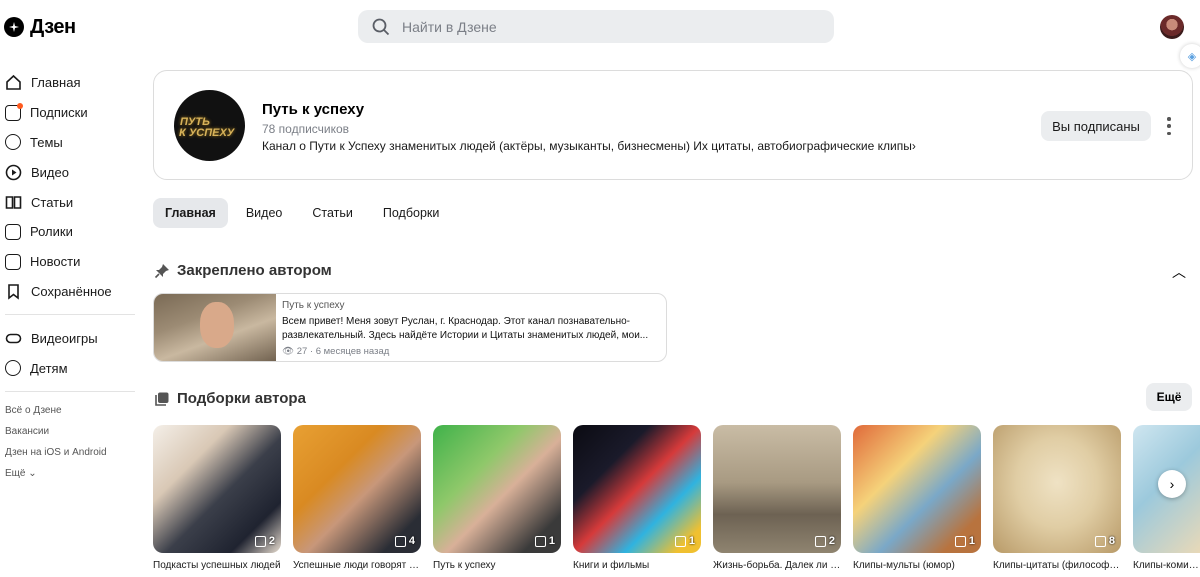 The height and width of the screenshot is (577, 1200). Describe the element at coordinates (13, 202) in the screenshot. I see `book-icon` at that location.